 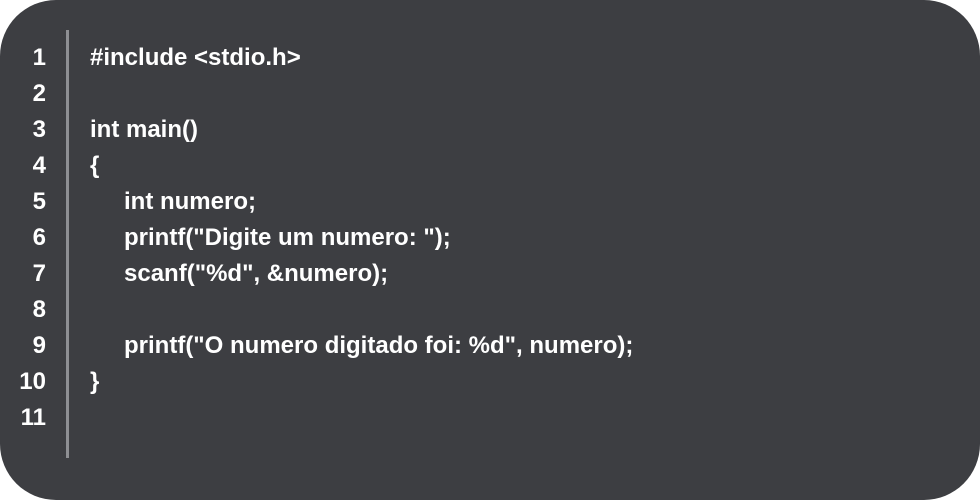 I want to click on line-number: 2, so click(x=39, y=93).